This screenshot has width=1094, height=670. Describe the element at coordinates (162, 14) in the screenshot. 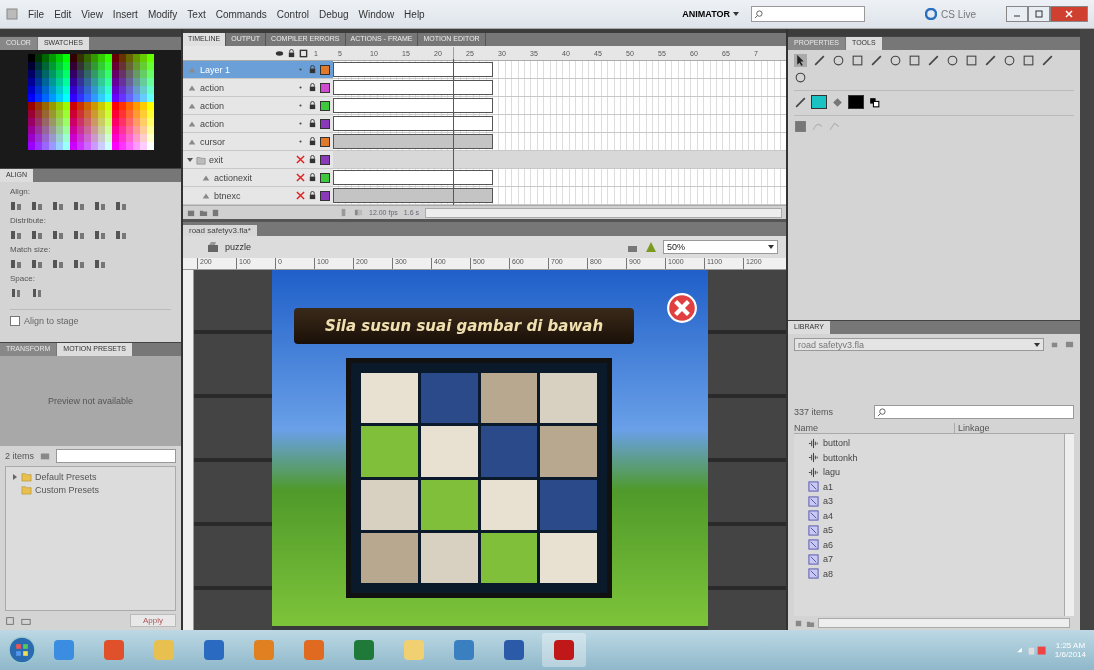

I see `menu-item: Modify` at that location.